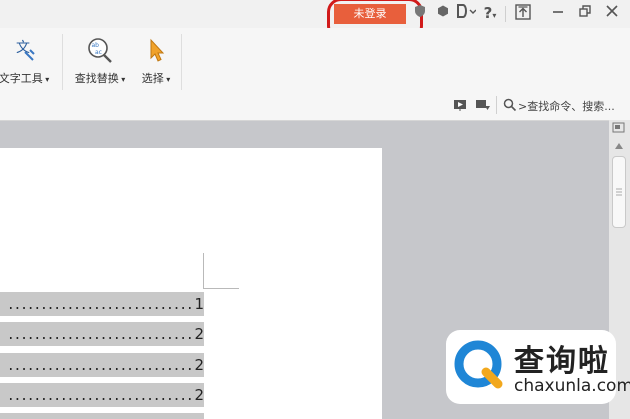 This screenshot has width=630, height=419. Describe the element at coordinates (25, 50) in the screenshot. I see `text-tools-icon: 文` at that location.